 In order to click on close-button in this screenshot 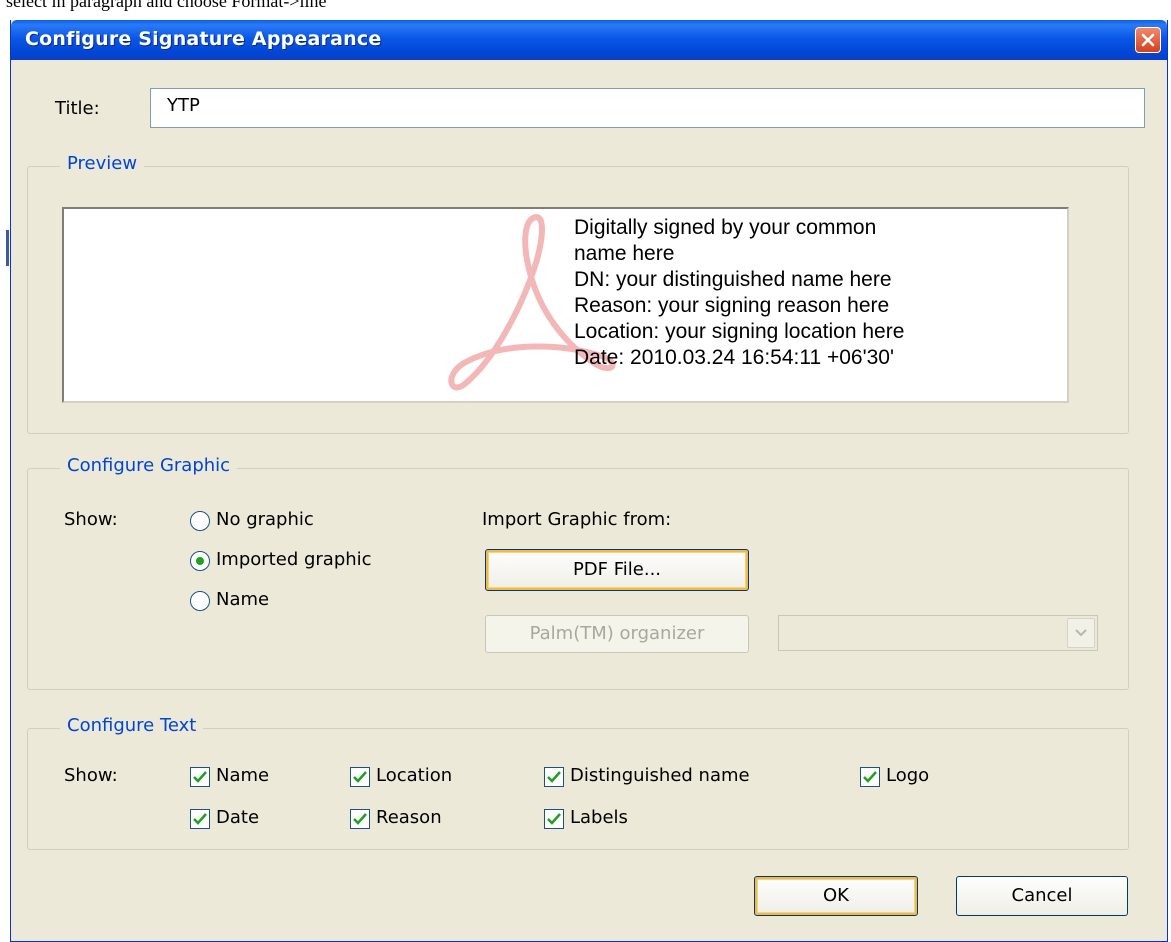, I will do `click(1148, 40)`.